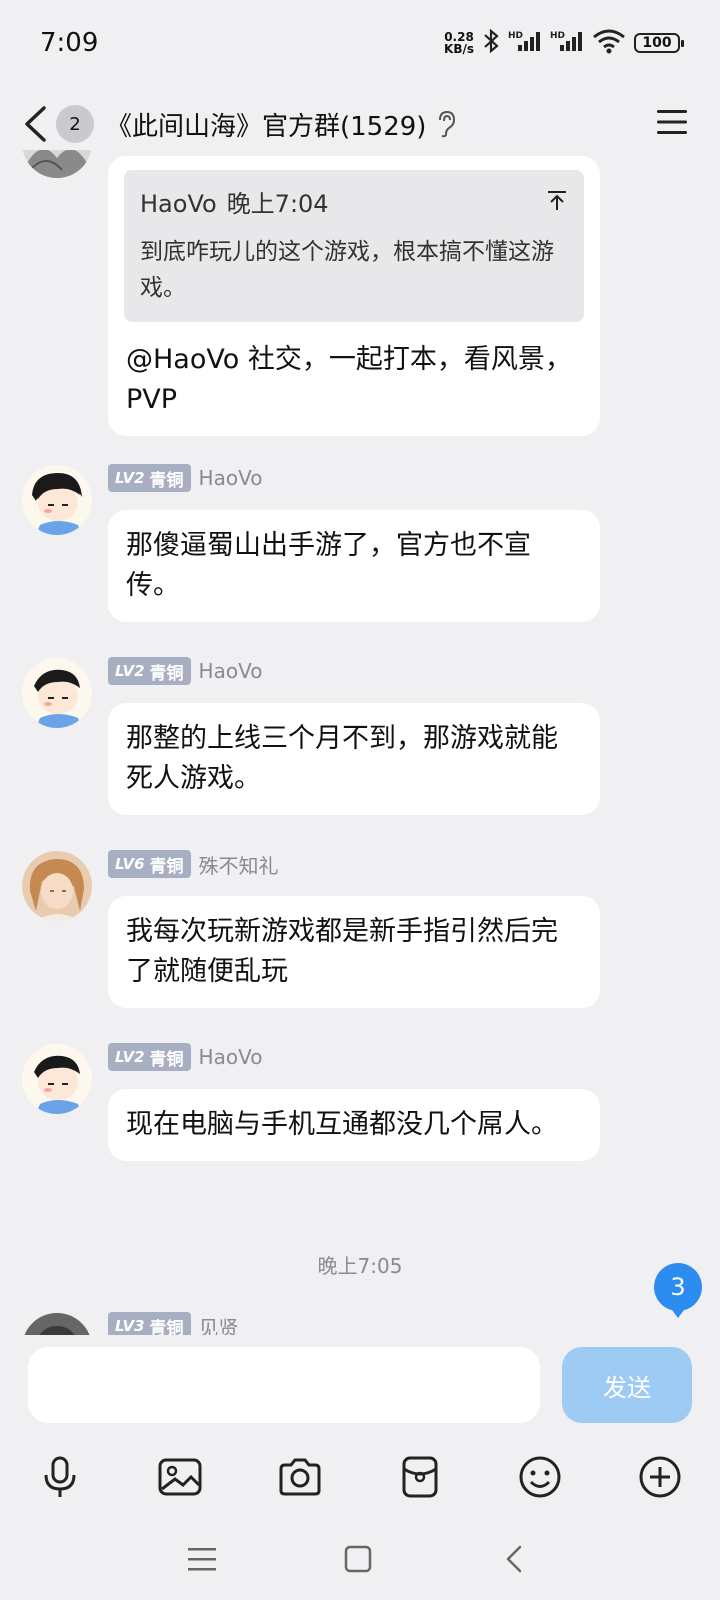  Describe the element at coordinates (609, 43) in the screenshot. I see `wifi-icon` at that location.